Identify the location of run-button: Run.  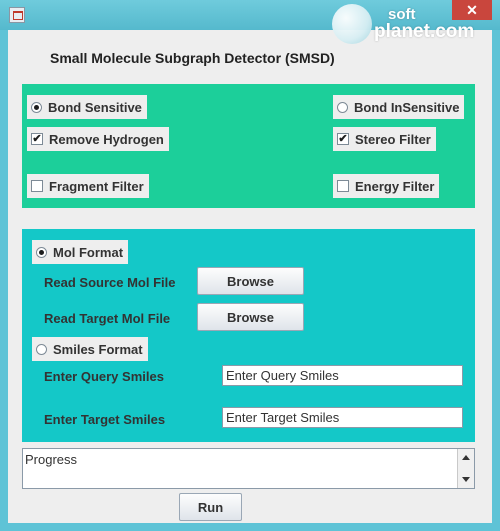
(210, 507).